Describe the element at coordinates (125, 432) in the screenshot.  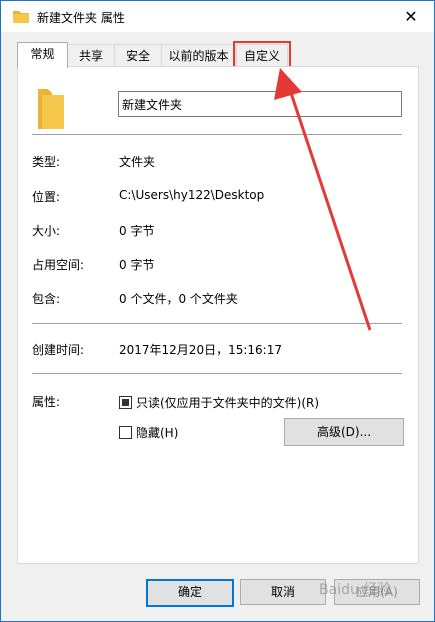
I see `hidden-checkbox` at that location.